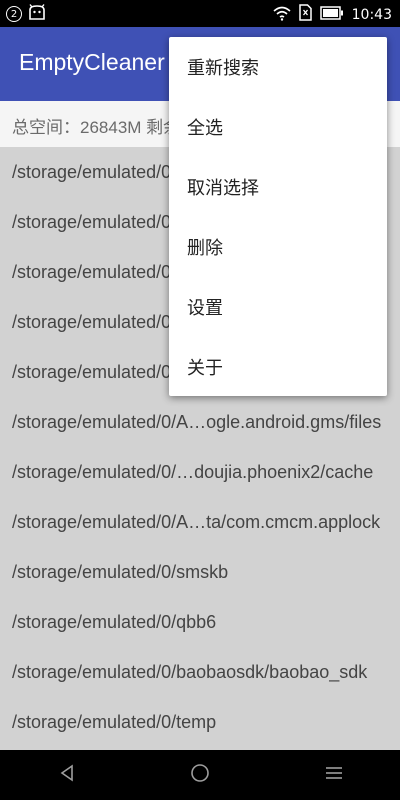 Image resolution: width=400 pixels, height=800 pixels. I want to click on back-icon, so click(67, 775).